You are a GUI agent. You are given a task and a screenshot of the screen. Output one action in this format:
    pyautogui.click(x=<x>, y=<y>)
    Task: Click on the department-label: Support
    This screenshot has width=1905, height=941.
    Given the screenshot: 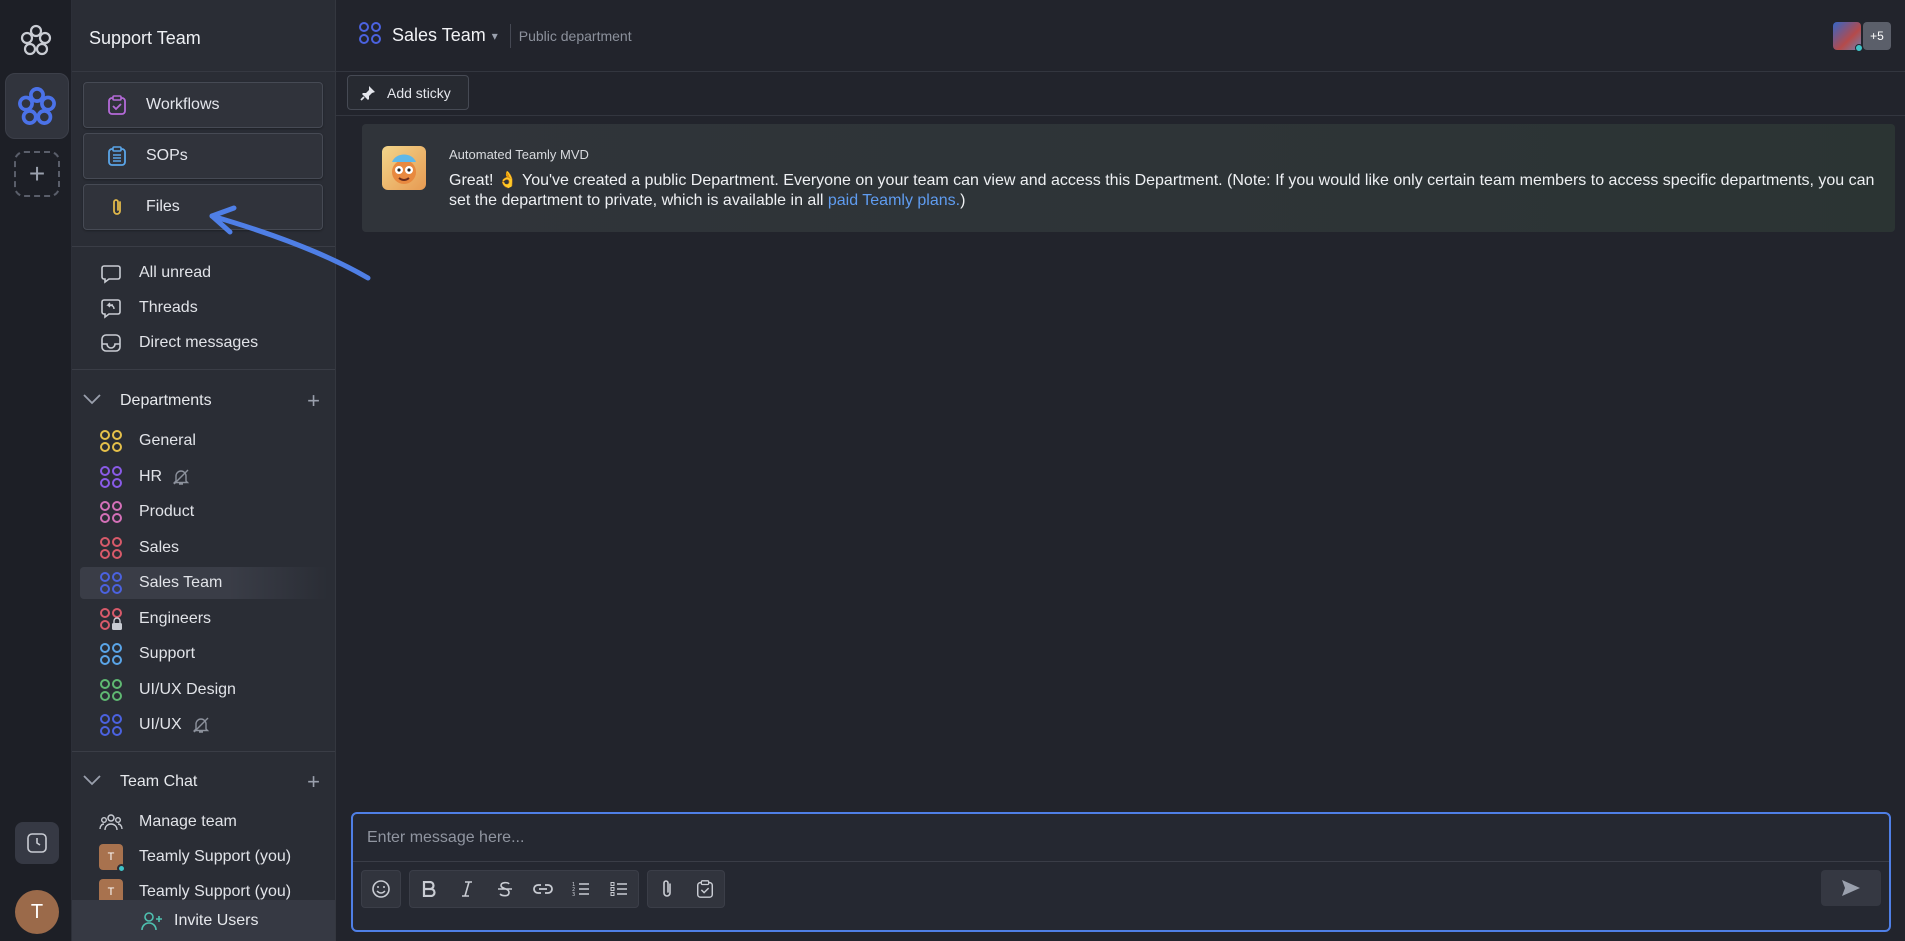 What is the action you would take?
    pyautogui.click(x=167, y=653)
    